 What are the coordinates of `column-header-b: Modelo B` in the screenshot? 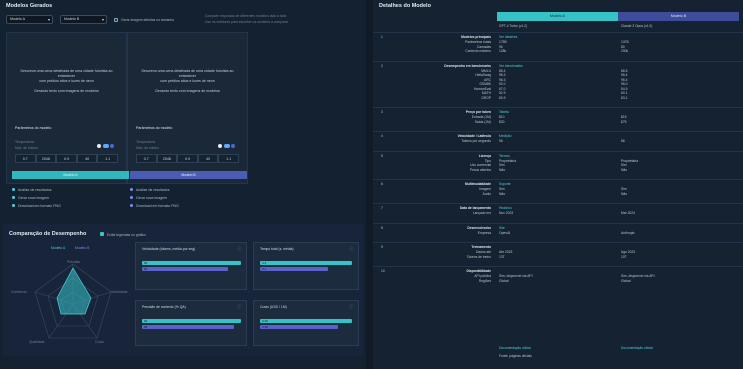 It's located at (678, 16).